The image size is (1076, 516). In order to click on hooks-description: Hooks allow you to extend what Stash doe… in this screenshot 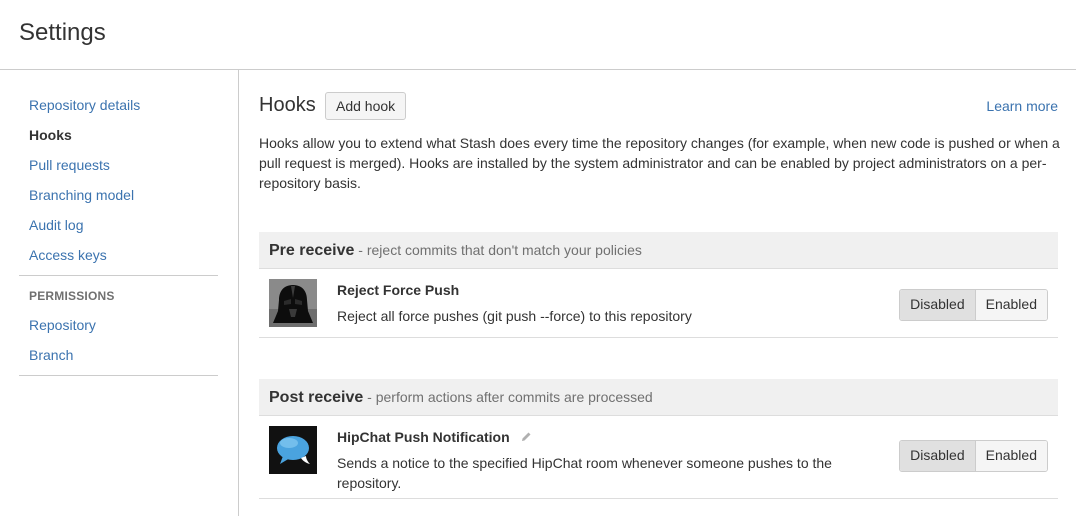, I will do `click(659, 163)`.